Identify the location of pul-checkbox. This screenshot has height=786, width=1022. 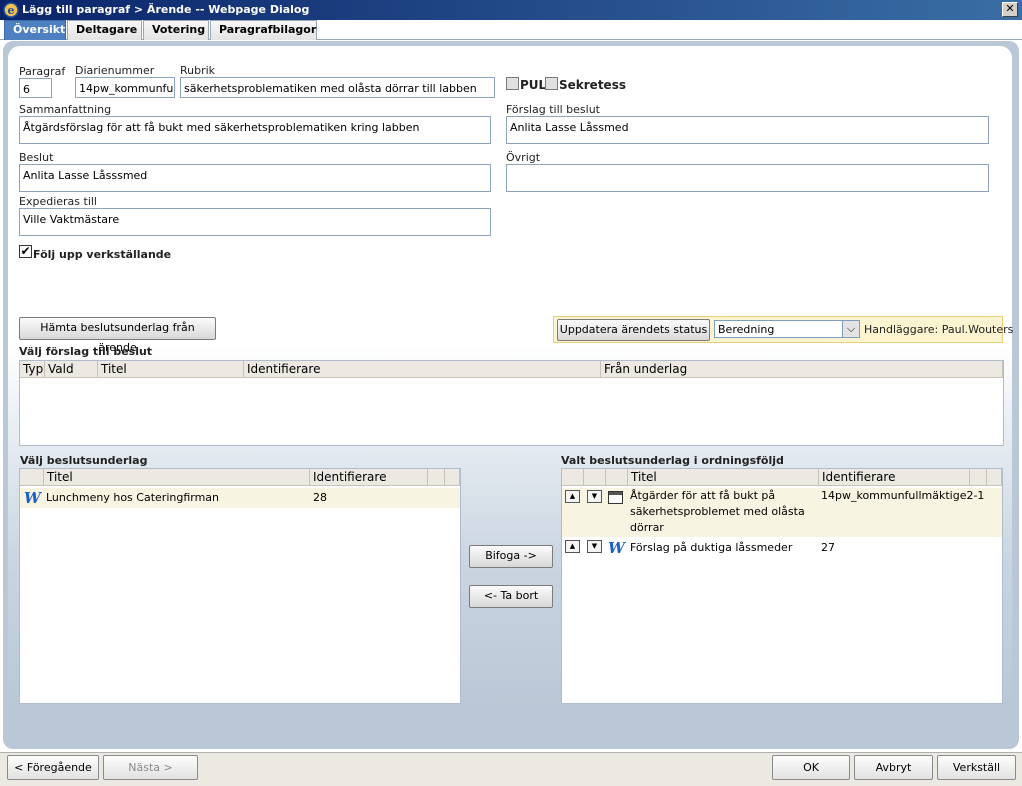
(512, 83).